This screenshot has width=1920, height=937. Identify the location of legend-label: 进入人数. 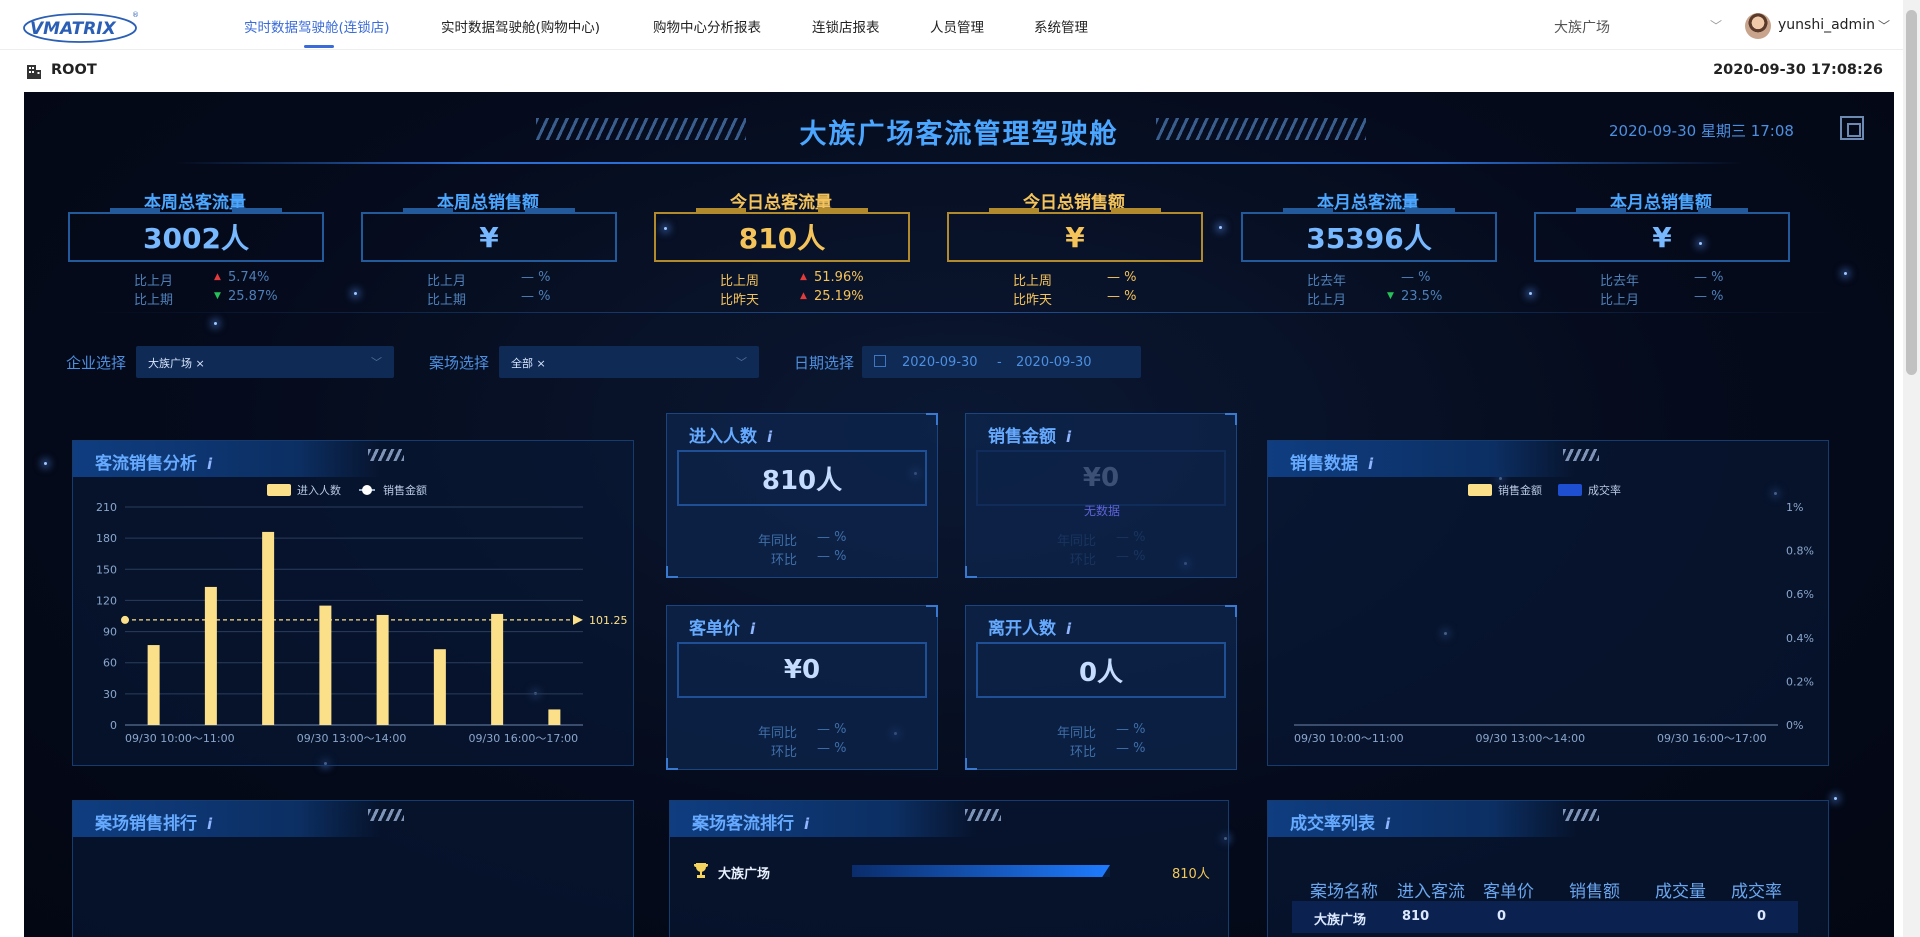
(319, 490).